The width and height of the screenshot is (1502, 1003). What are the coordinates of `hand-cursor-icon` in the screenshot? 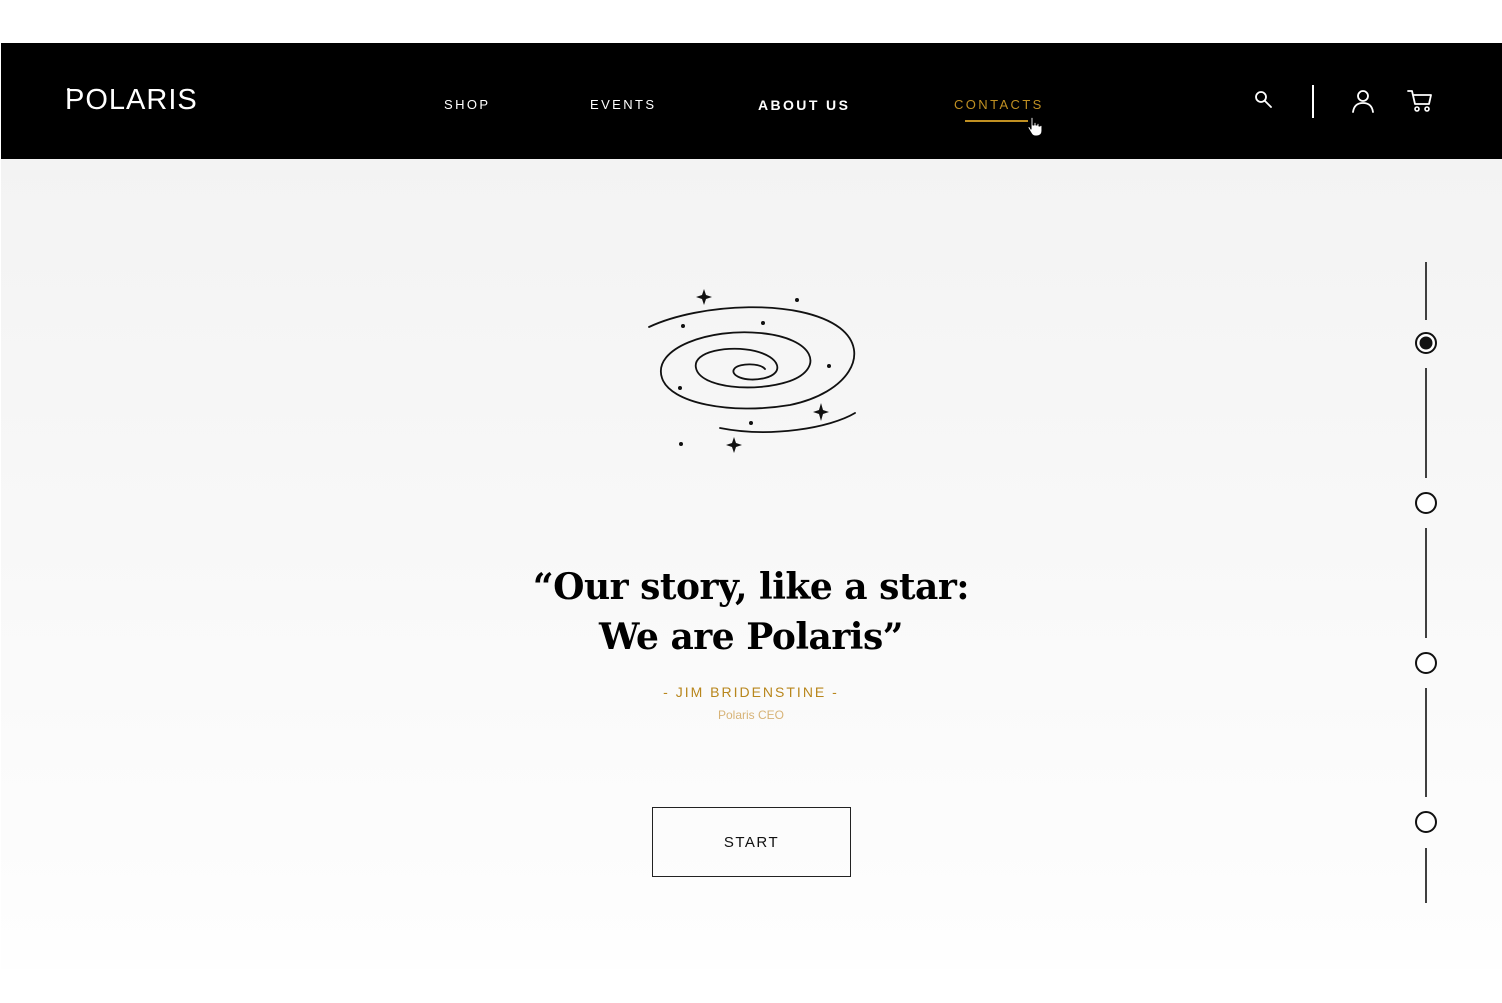 It's located at (1035, 126).